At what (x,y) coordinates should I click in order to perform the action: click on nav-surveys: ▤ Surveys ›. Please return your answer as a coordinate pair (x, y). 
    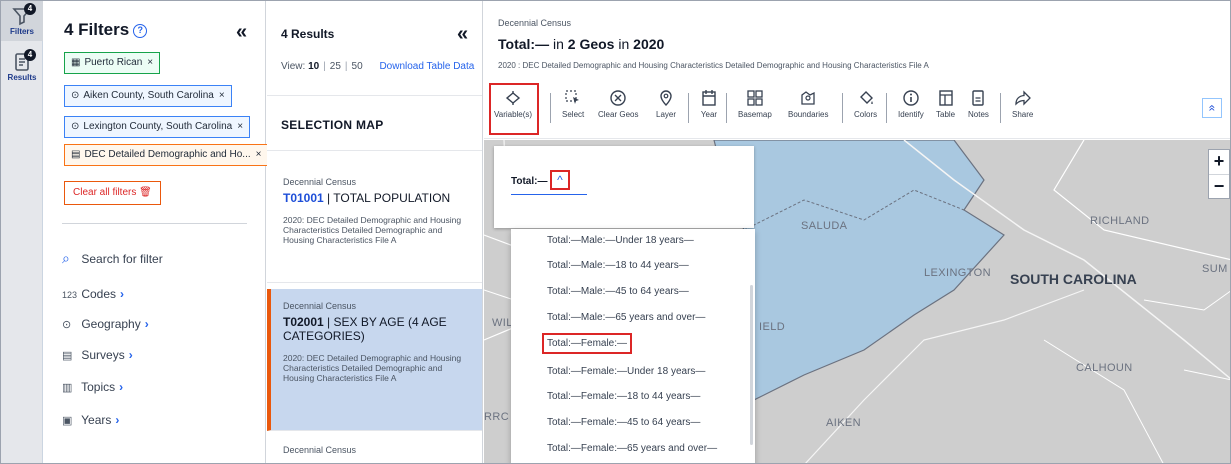
    Looking at the image, I should click on (97, 355).